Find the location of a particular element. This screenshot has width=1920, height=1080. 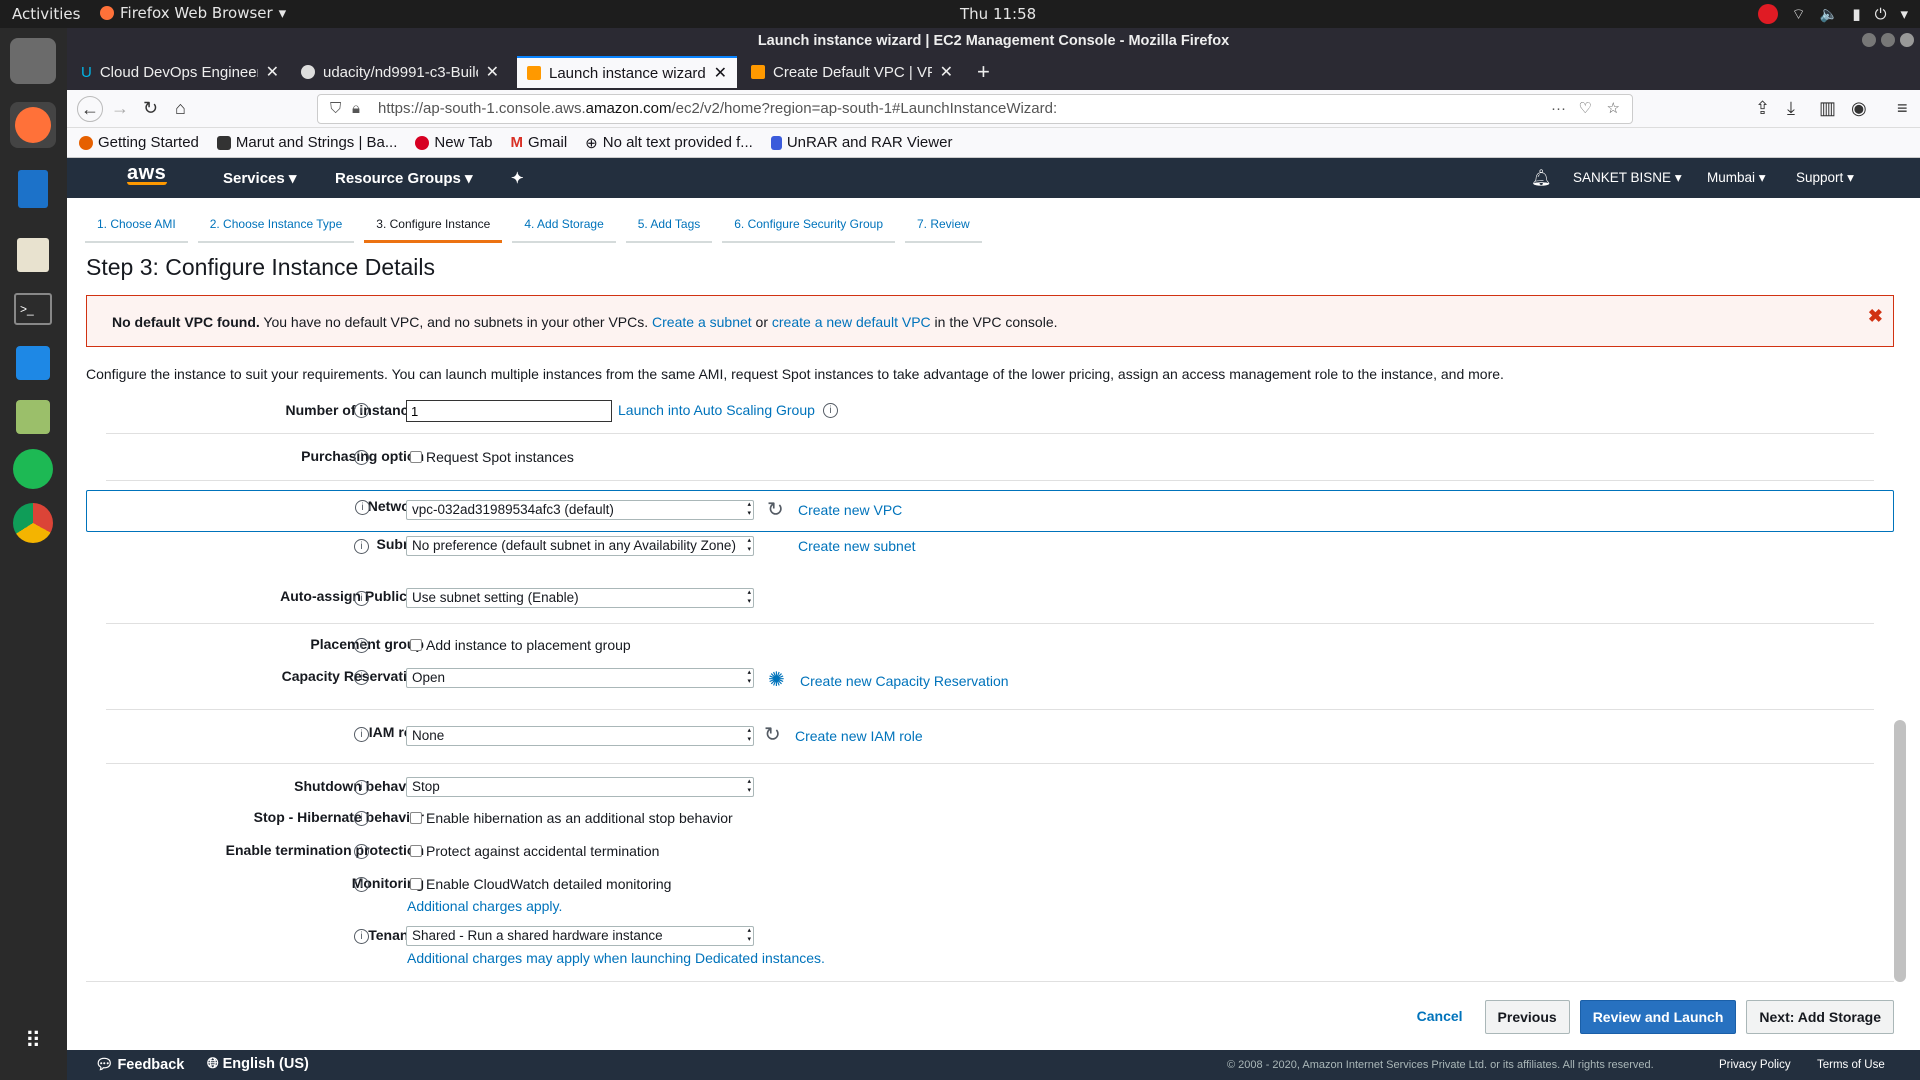

app-menu: Firefox Web Browser ▾ is located at coordinates (193, 13).